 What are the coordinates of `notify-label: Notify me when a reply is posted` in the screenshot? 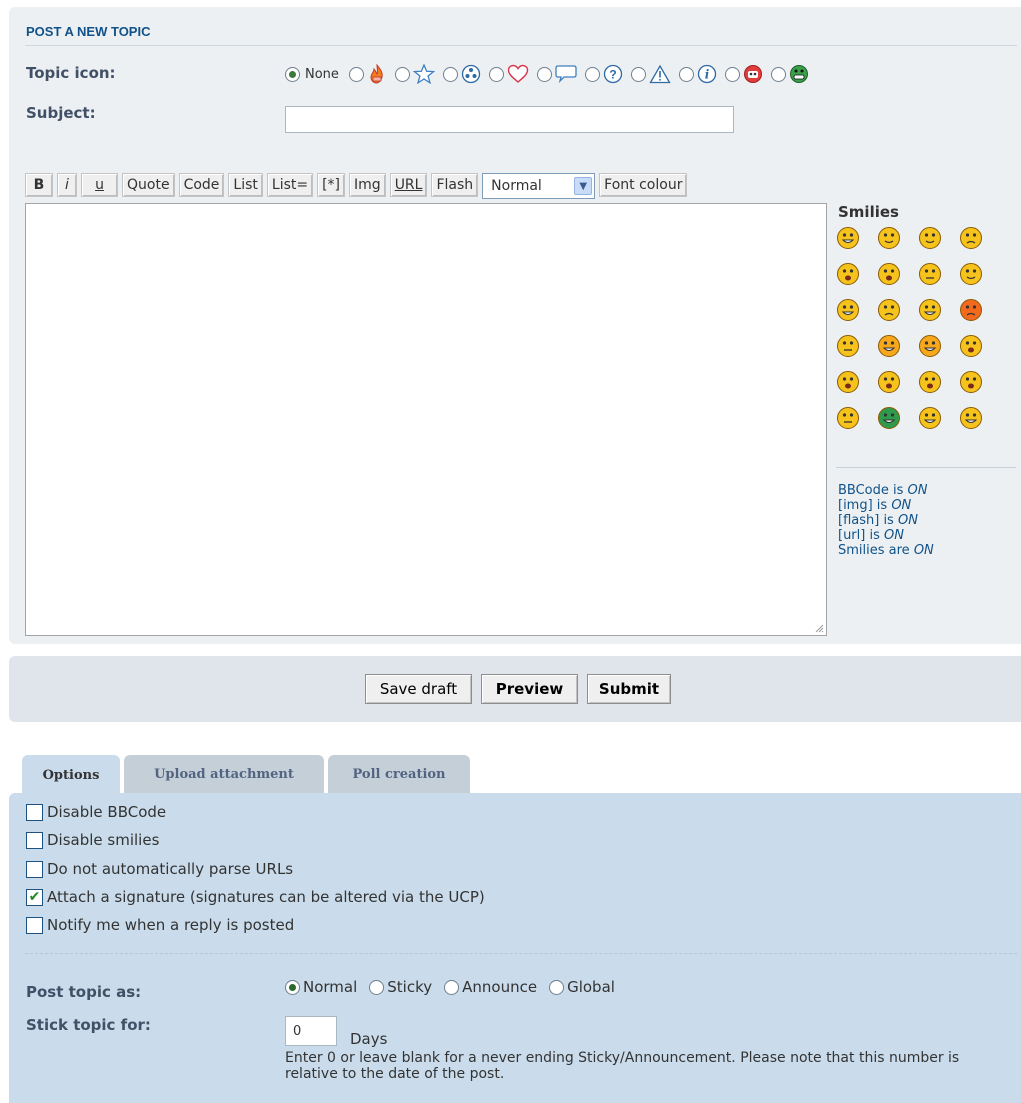 It's located at (171, 925).